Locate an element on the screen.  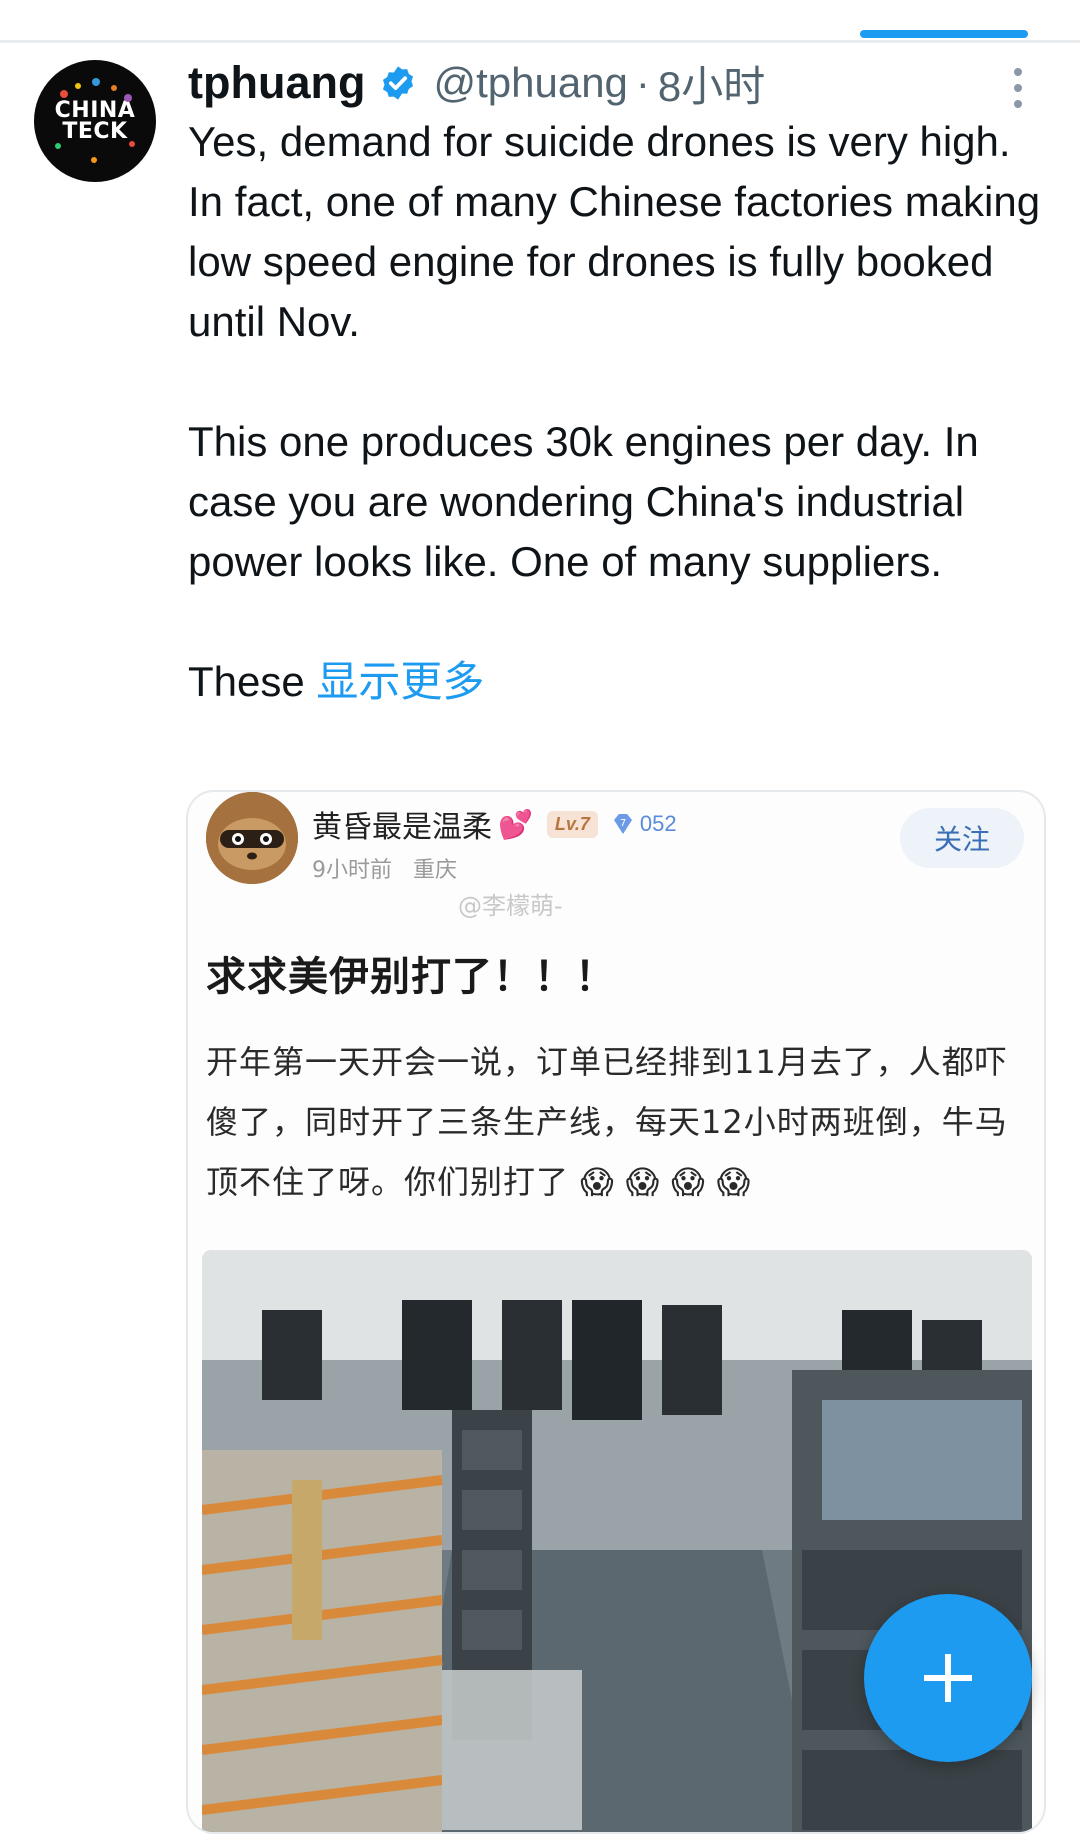
level-badge: Lv.7 is located at coordinates (572, 824).